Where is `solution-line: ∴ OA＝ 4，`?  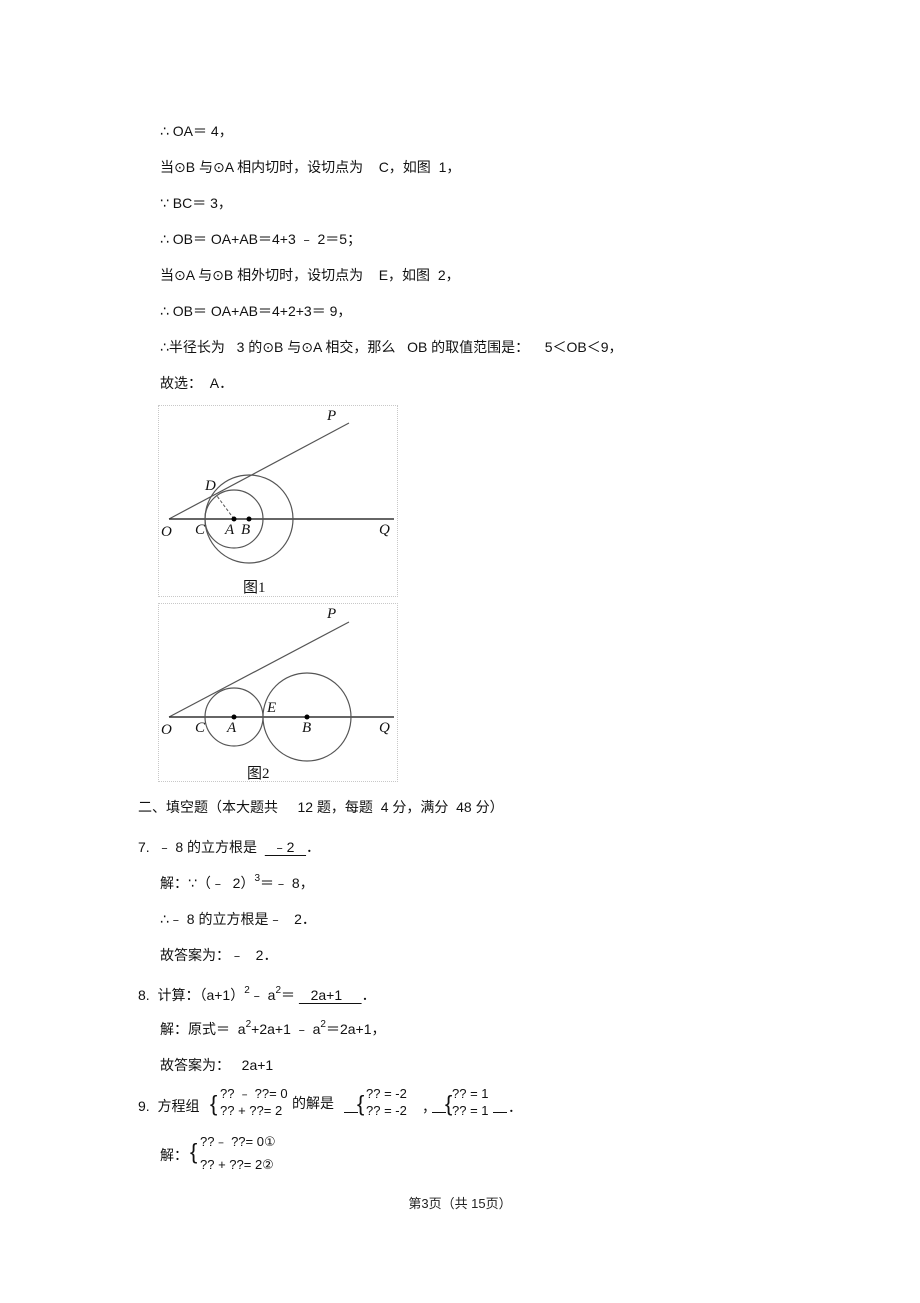 solution-line: ∴ OA＝ 4， is located at coordinates (196, 131).